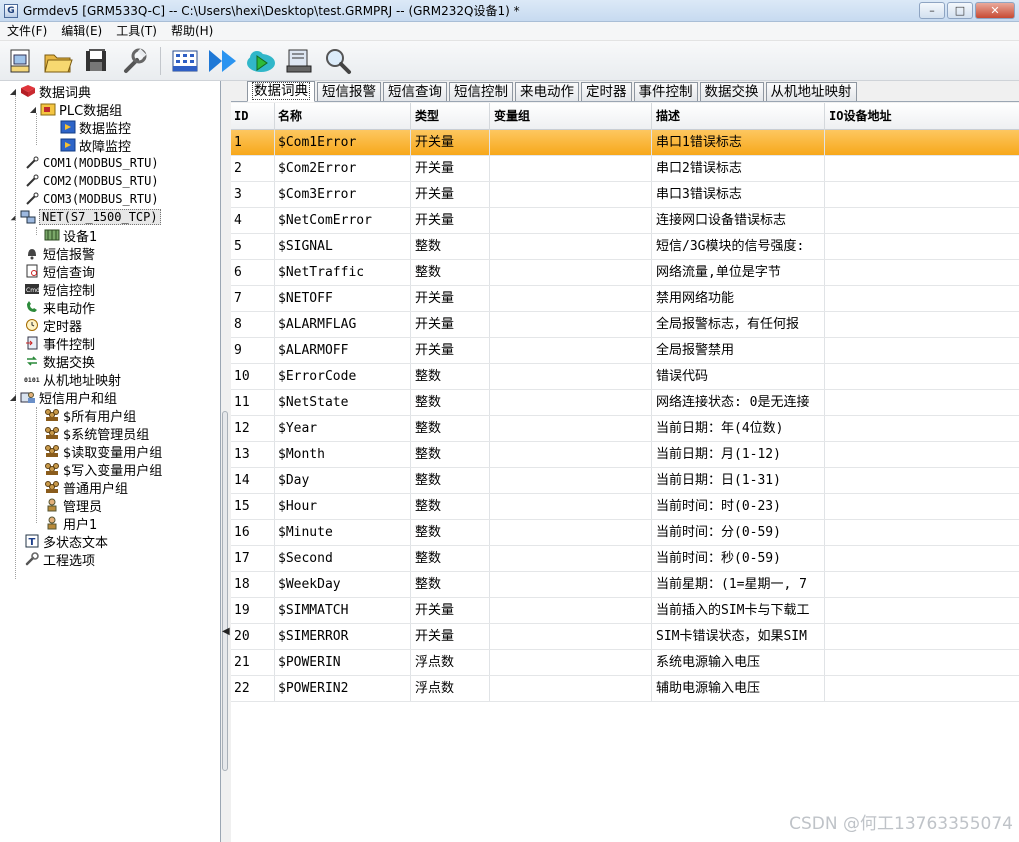 The image size is (1019, 842). Describe the element at coordinates (96, 61) in the screenshot. I see `save-icon` at that location.